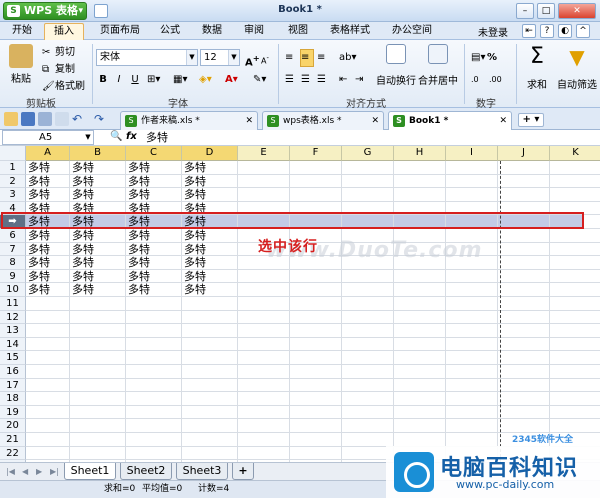 Image resolution: width=600 pixels, height=498 pixels. Describe the element at coordinates (13, 426) in the screenshot. I see `row-header-20: 20` at that location.